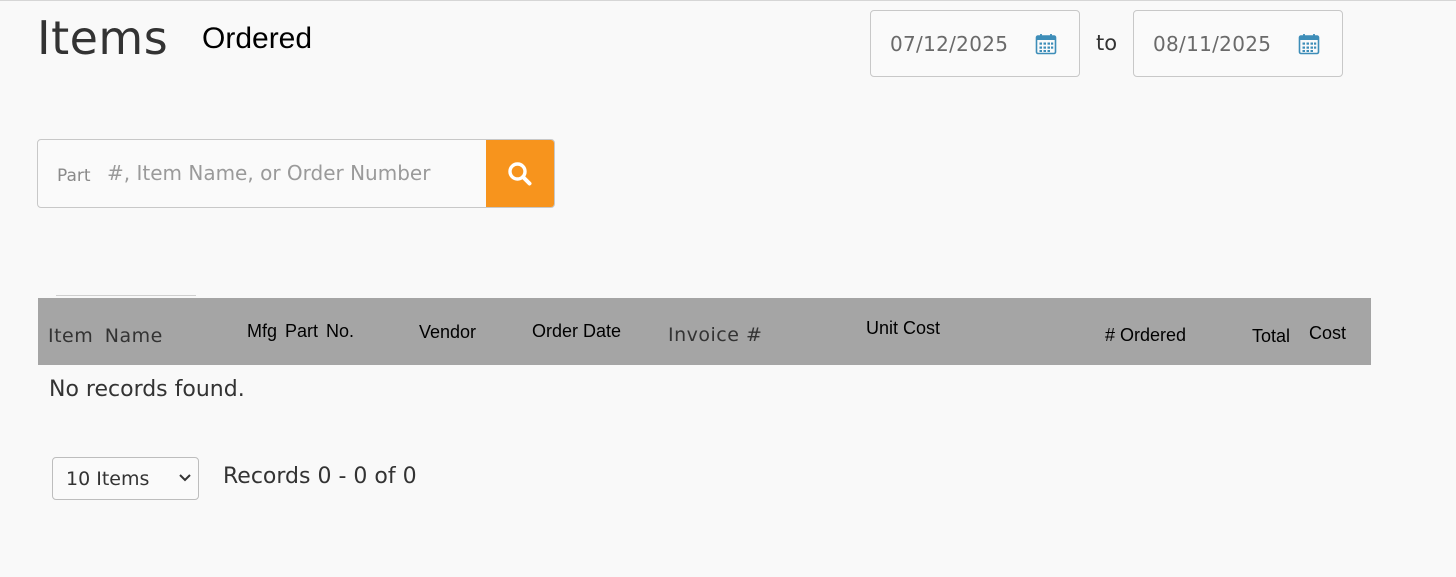 The height and width of the screenshot is (577, 1456). I want to click on page-size-select: 10 Items, so click(125, 478).